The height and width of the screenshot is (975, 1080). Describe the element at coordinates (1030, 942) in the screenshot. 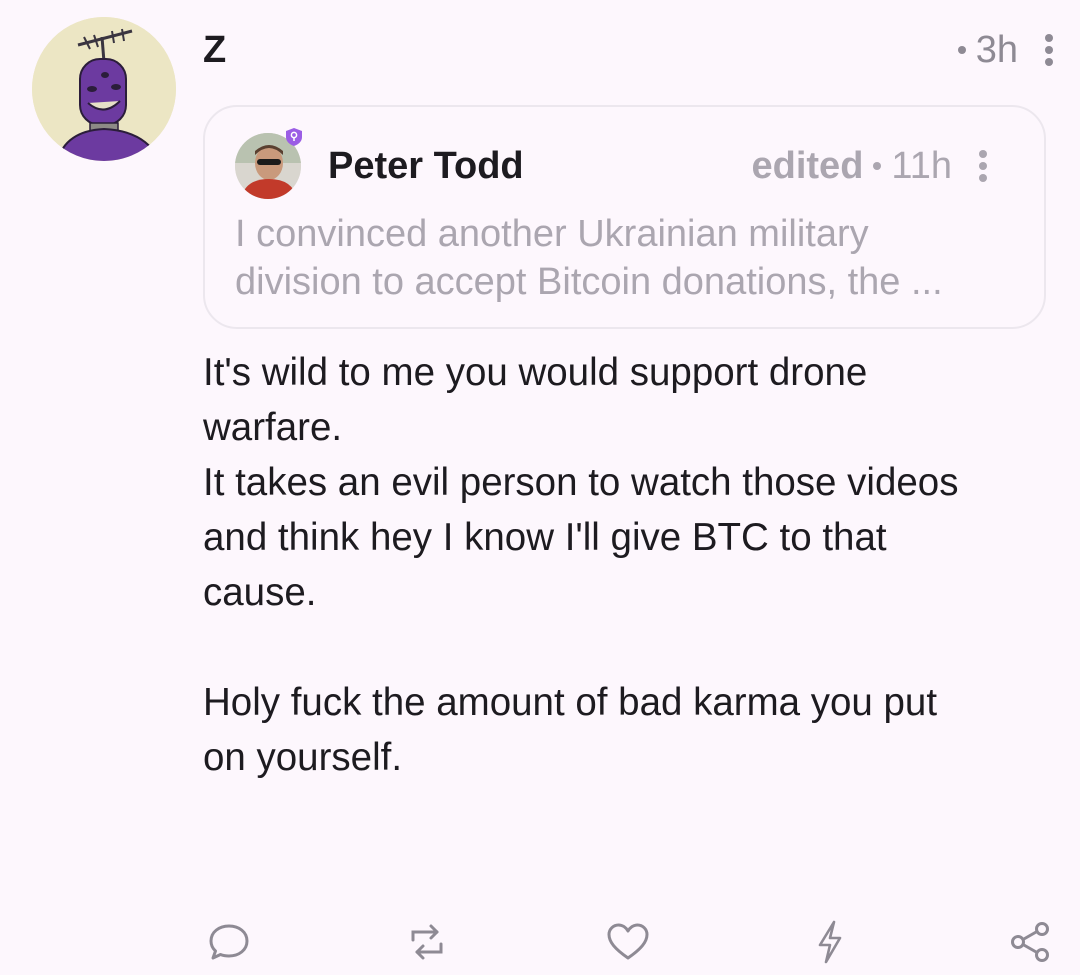

I see `share-icon` at that location.